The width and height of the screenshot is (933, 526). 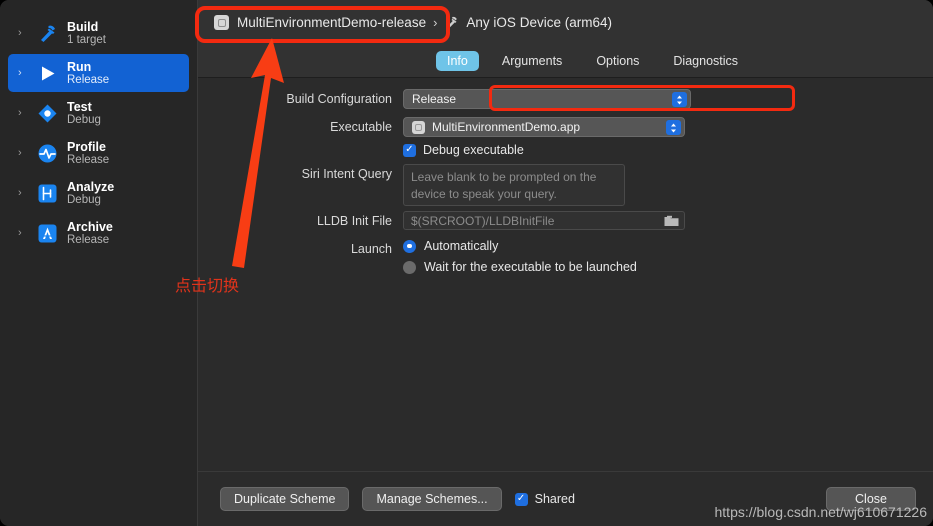 I want to click on executable-dropdown: MultiEnvironmentDemo.app, so click(x=544, y=127).